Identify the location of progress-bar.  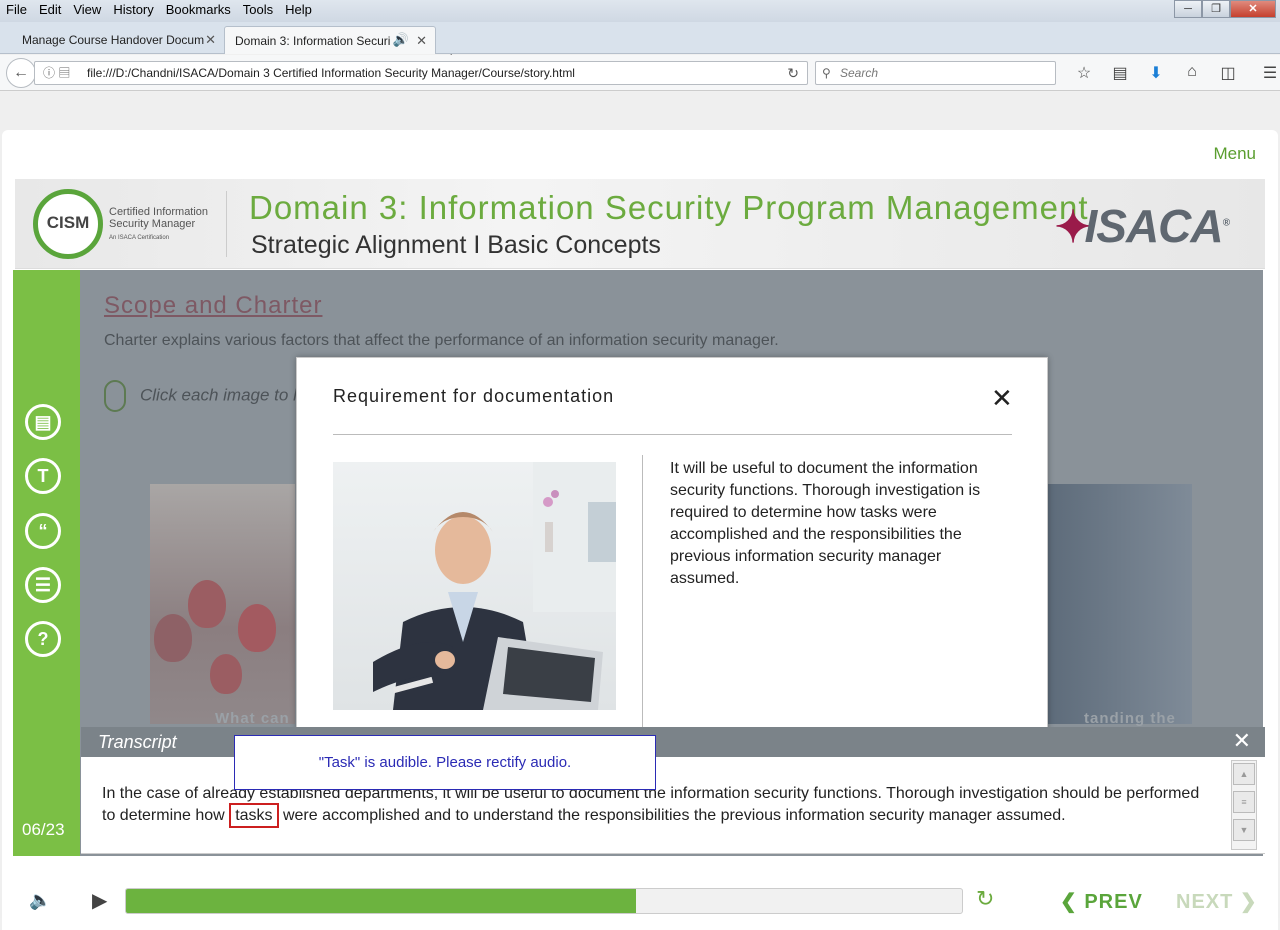
(544, 901).